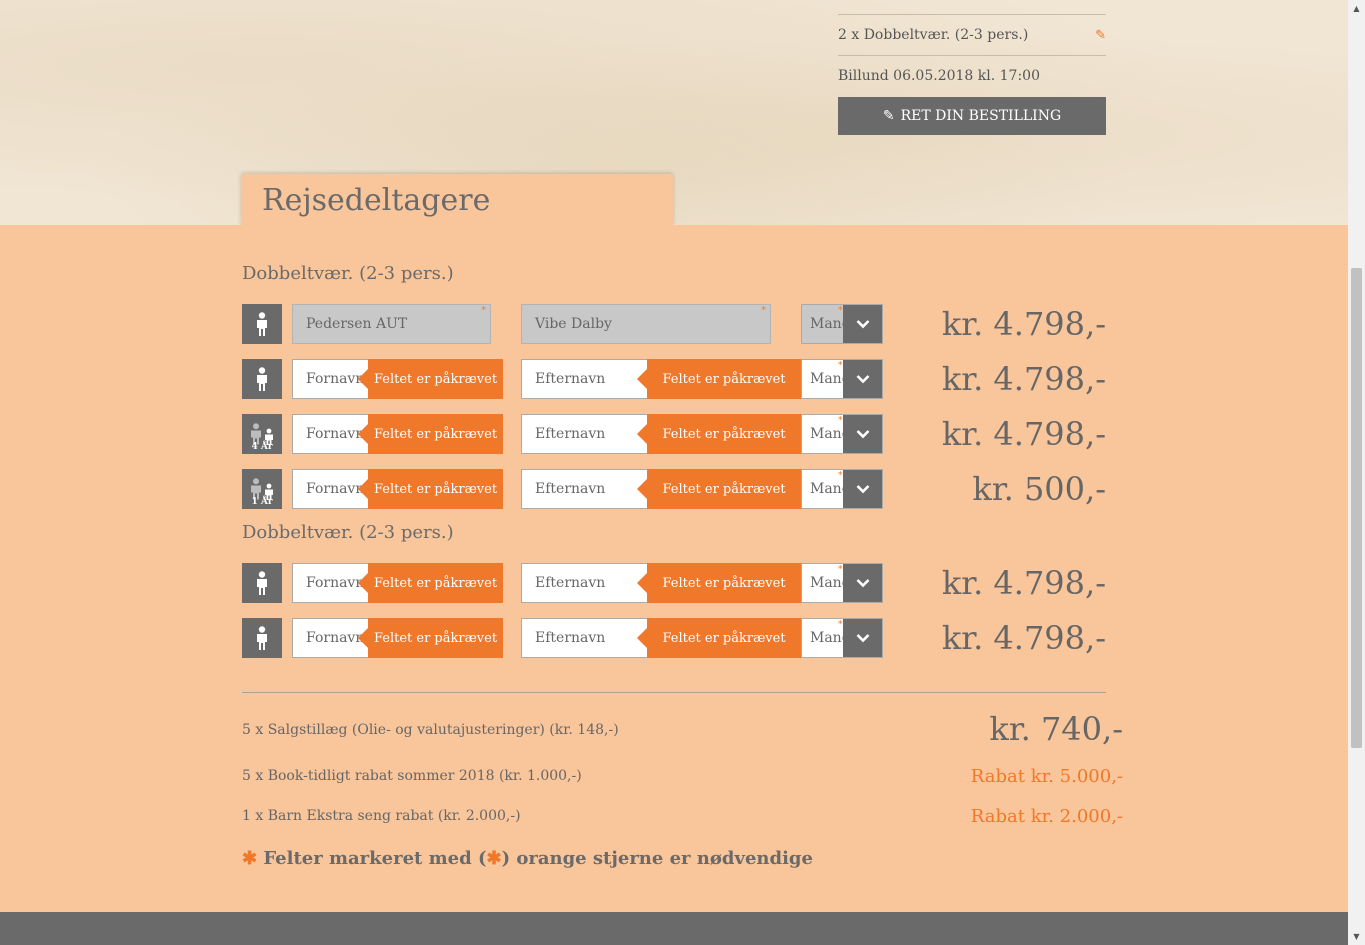 Image resolution: width=1365 pixels, height=945 pixels. What do you see at coordinates (391, 324) in the screenshot?
I see `first-name-input: Pedersen AUT *` at bounding box center [391, 324].